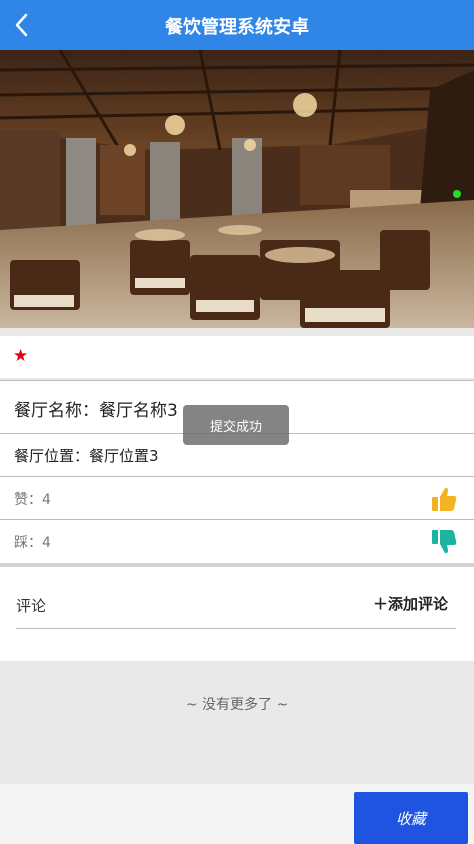  Describe the element at coordinates (237, 614) in the screenshot. I see `comments-section: 评论 ＋添加评论` at that location.